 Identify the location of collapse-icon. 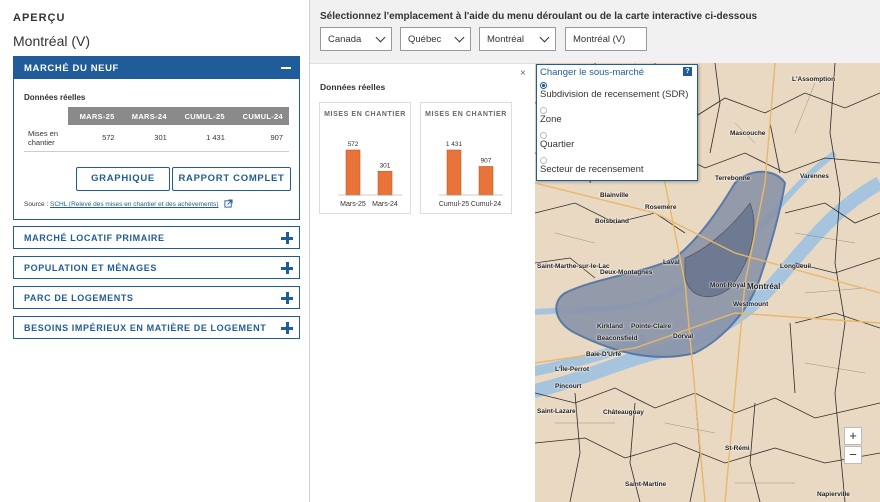
(286, 68).